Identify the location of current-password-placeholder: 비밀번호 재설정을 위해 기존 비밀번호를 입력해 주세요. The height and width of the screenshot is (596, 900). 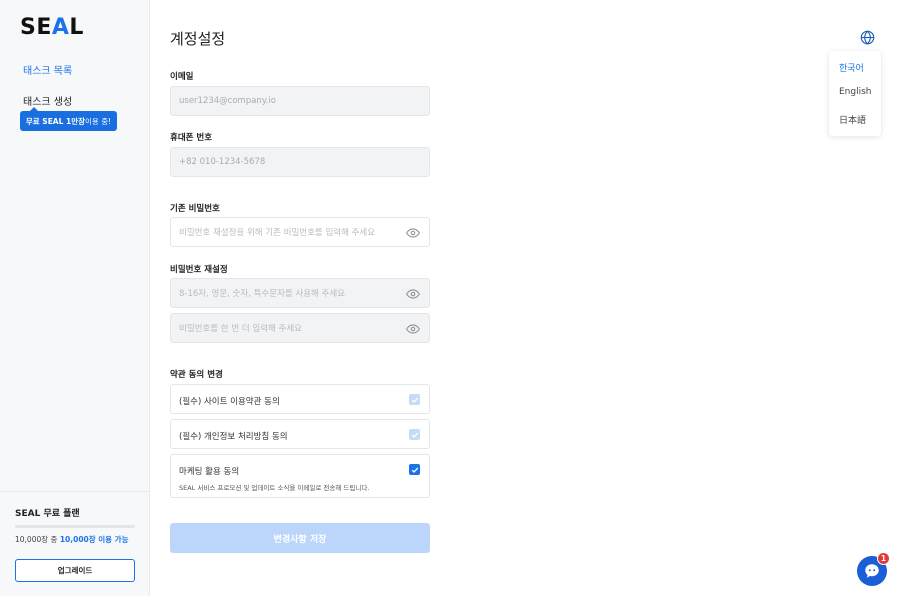
(277, 233).